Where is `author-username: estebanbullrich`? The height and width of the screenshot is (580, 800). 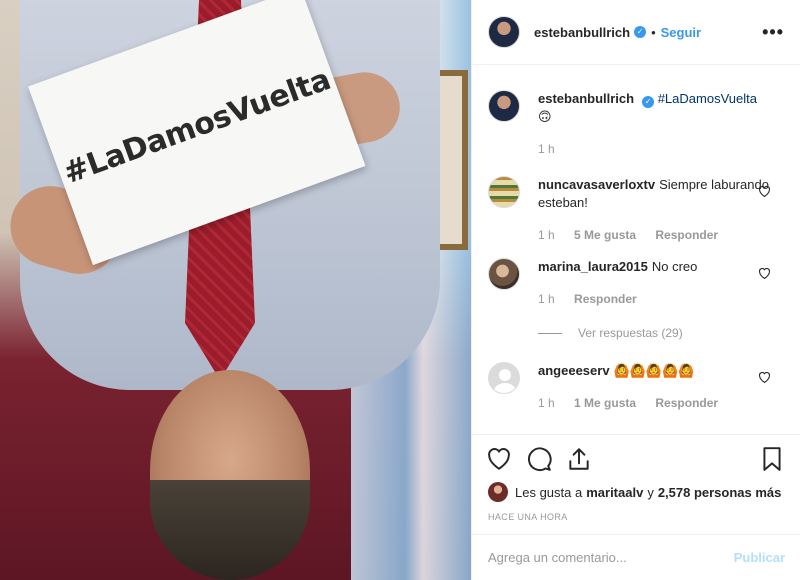
author-username: estebanbullrich is located at coordinates (582, 32).